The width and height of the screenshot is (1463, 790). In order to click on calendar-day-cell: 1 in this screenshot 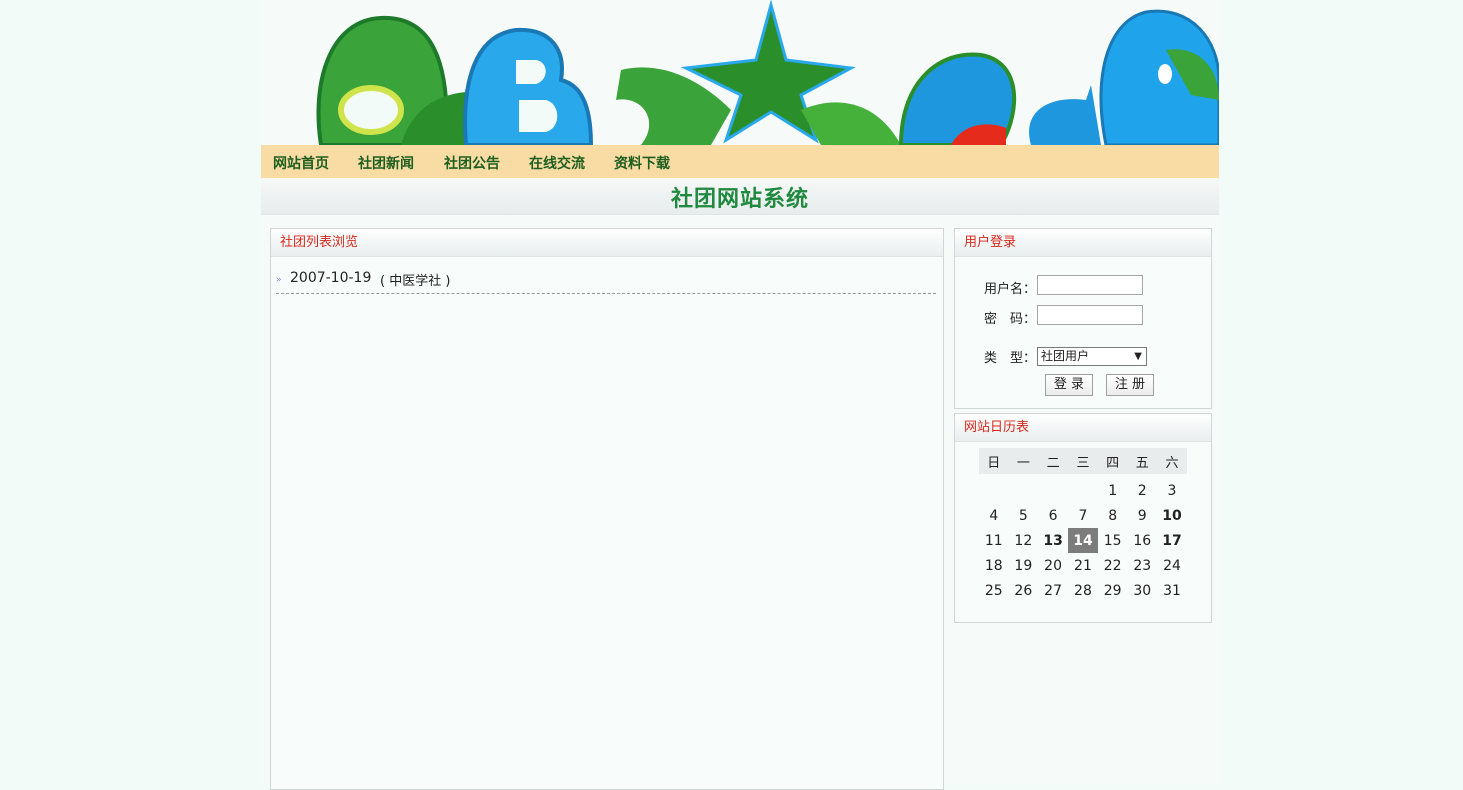, I will do `click(1113, 490)`.